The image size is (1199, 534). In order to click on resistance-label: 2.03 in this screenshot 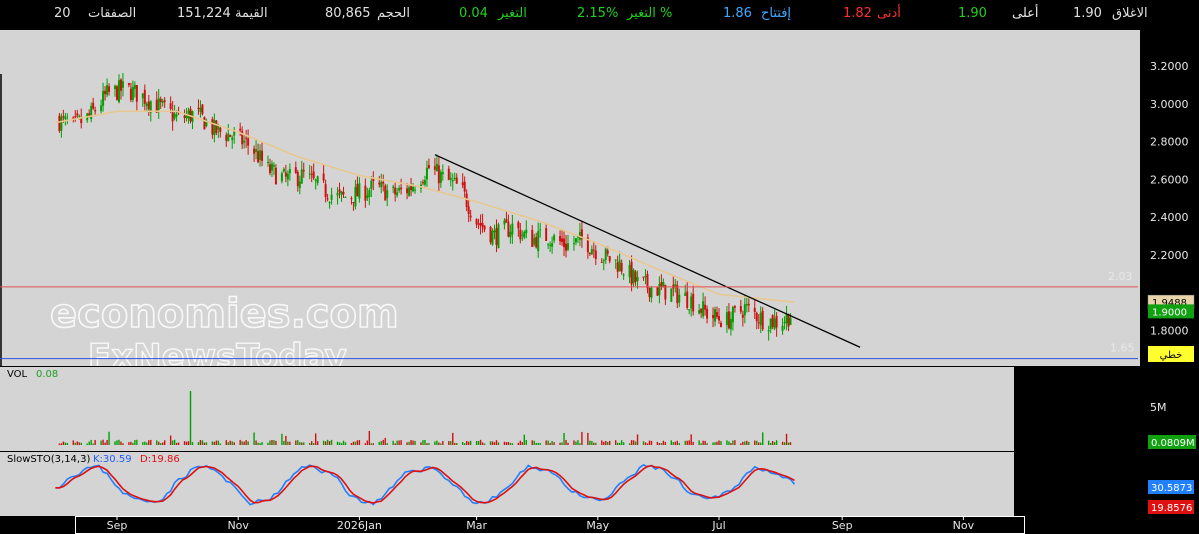, I will do `click(1120, 276)`.